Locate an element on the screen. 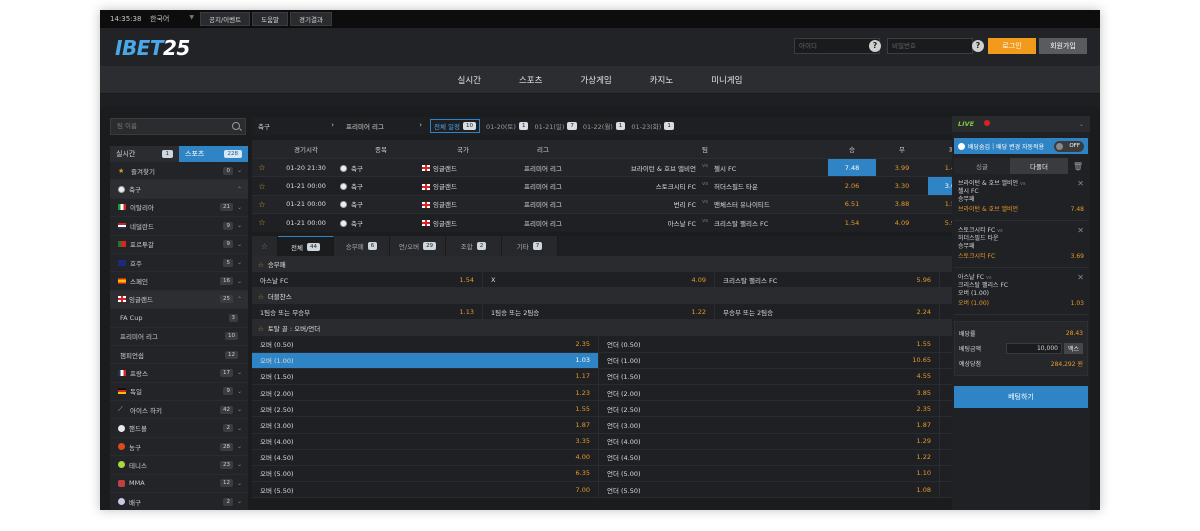  sidebar-item-netherlands: 네덜란드 9 ⌄ is located at coordinates (179, 226).